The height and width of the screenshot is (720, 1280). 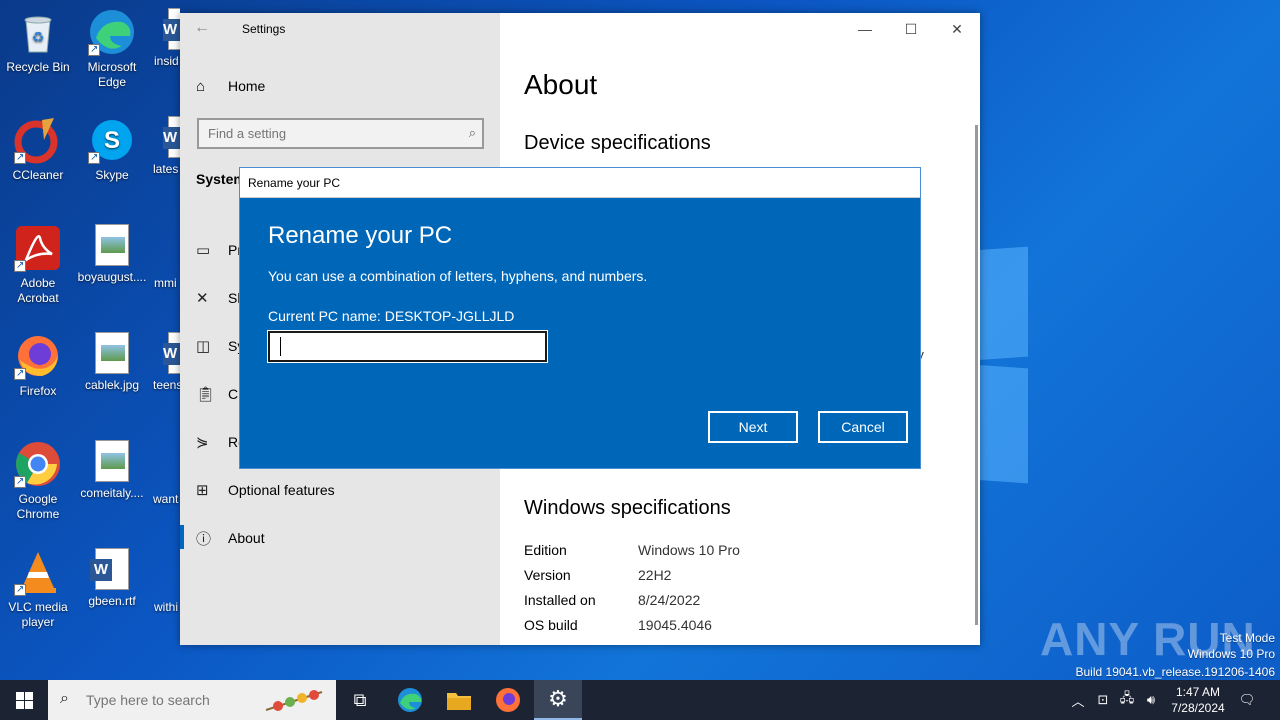 What do you see at coordinates (340, 29) in the screenshot?
I see `settings-titlebar: ← Settings` at bounding box center [340, 29].